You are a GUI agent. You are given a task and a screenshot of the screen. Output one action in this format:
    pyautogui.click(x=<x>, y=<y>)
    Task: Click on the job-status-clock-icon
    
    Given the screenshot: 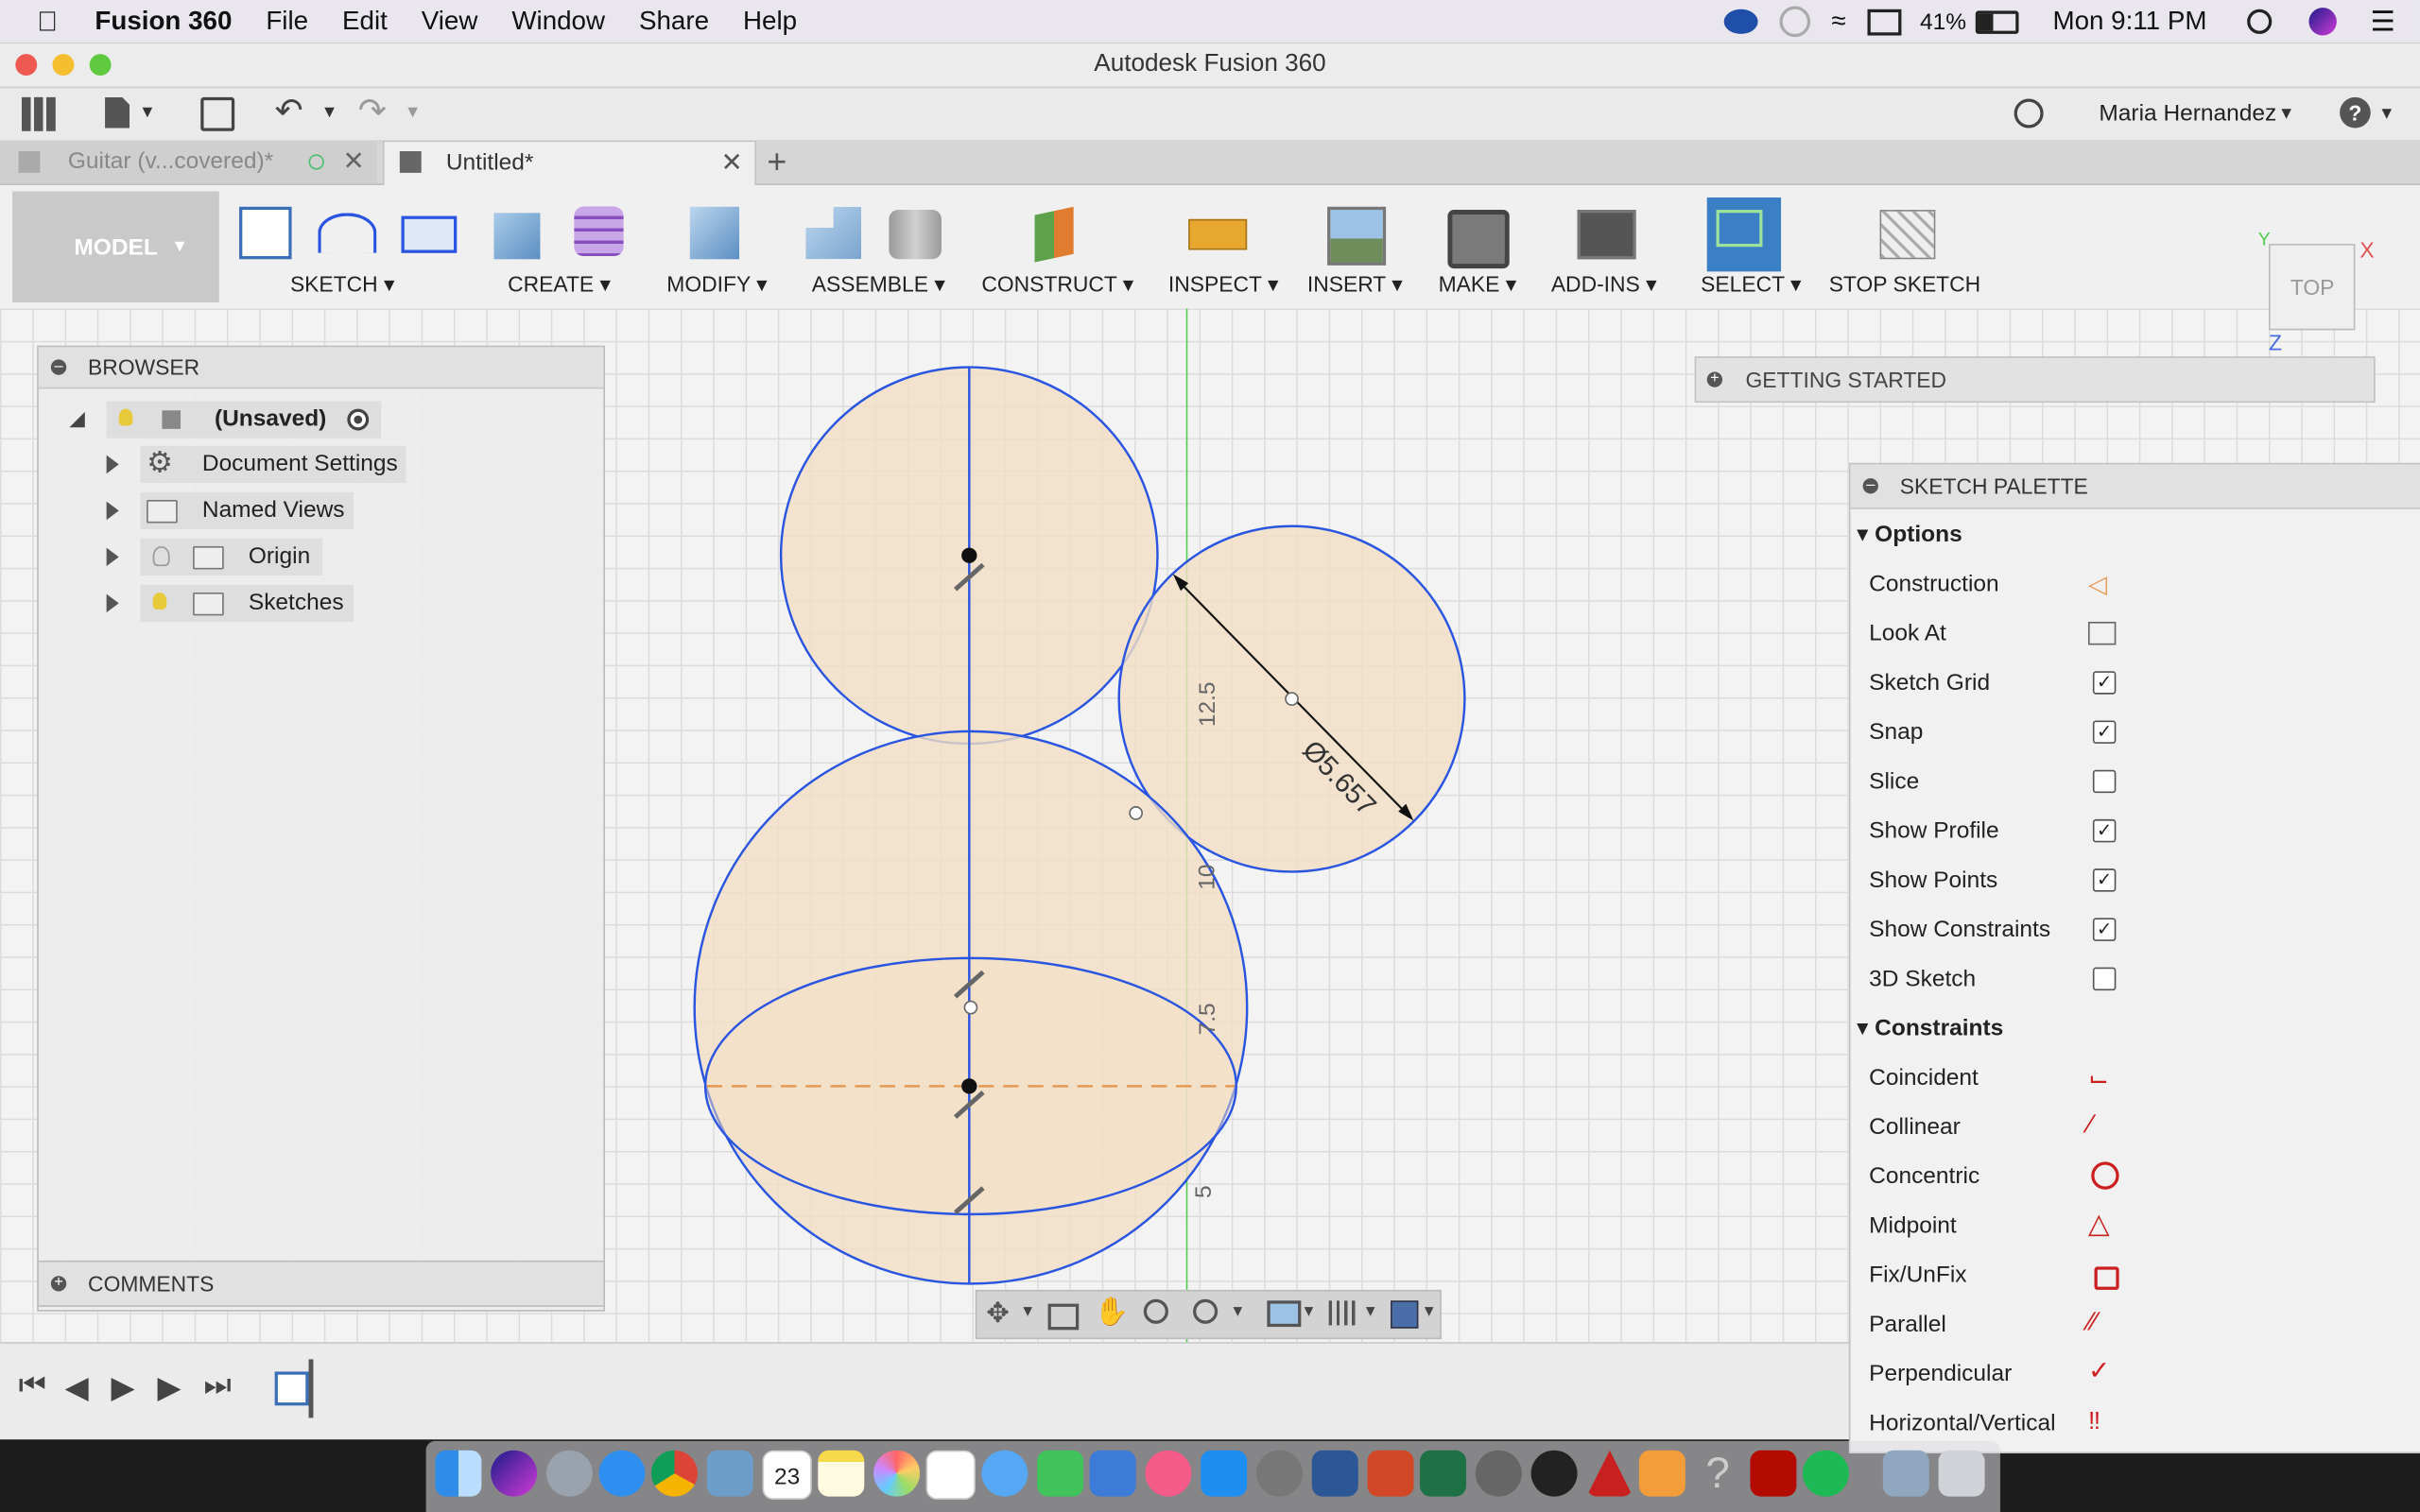 What is the action you would take?
    pyautogui.click(x=2029, y=113)
    